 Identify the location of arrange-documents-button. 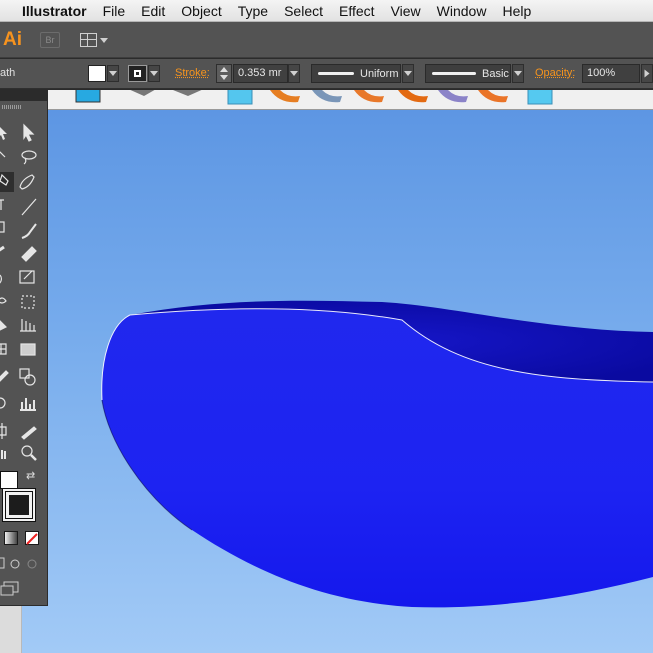
(96, 40).